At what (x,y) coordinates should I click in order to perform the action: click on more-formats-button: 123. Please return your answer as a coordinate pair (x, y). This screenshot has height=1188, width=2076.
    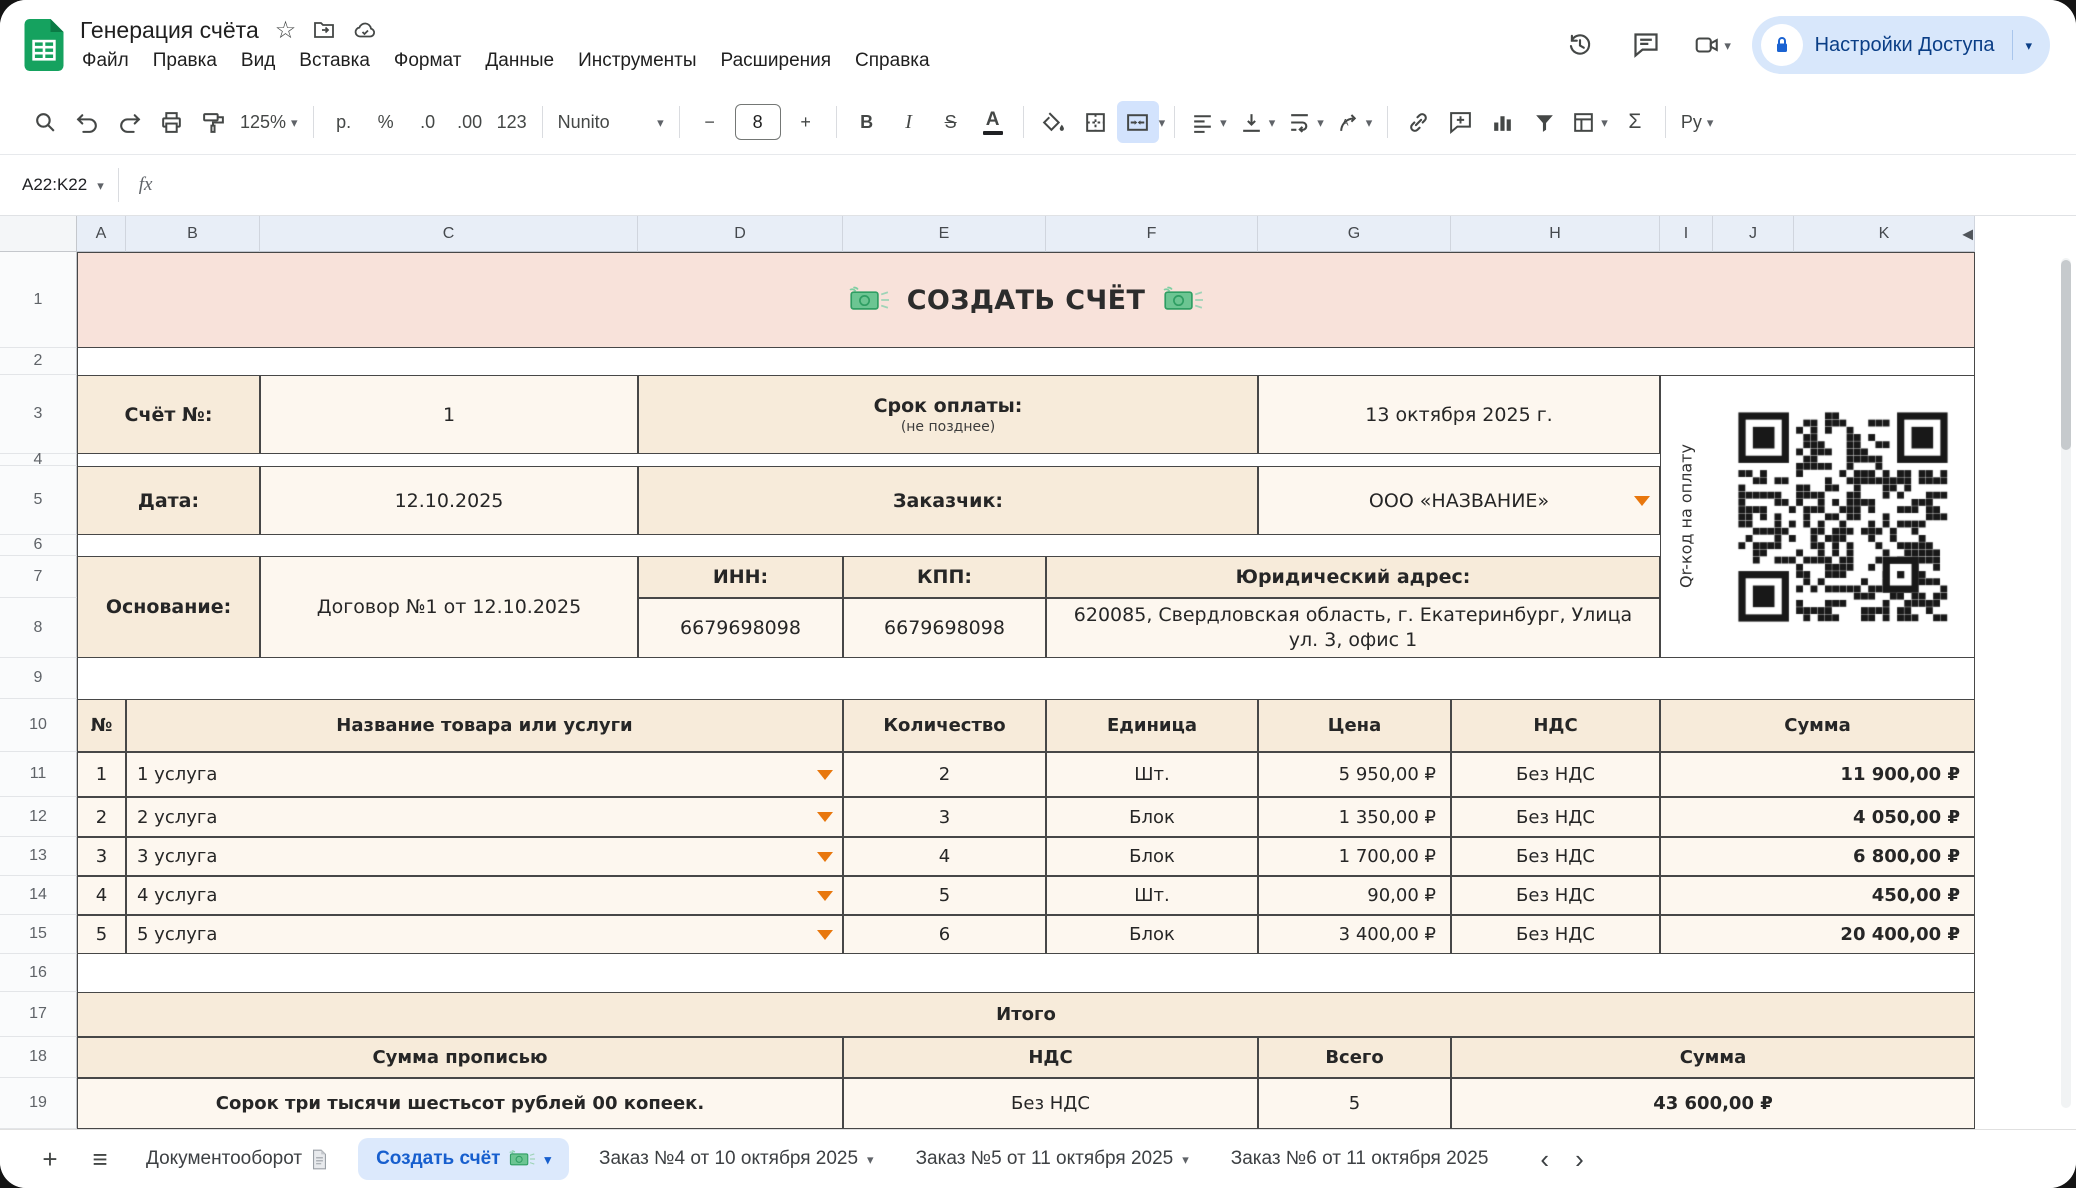
    Looking at the image, I should click on (512, 122).